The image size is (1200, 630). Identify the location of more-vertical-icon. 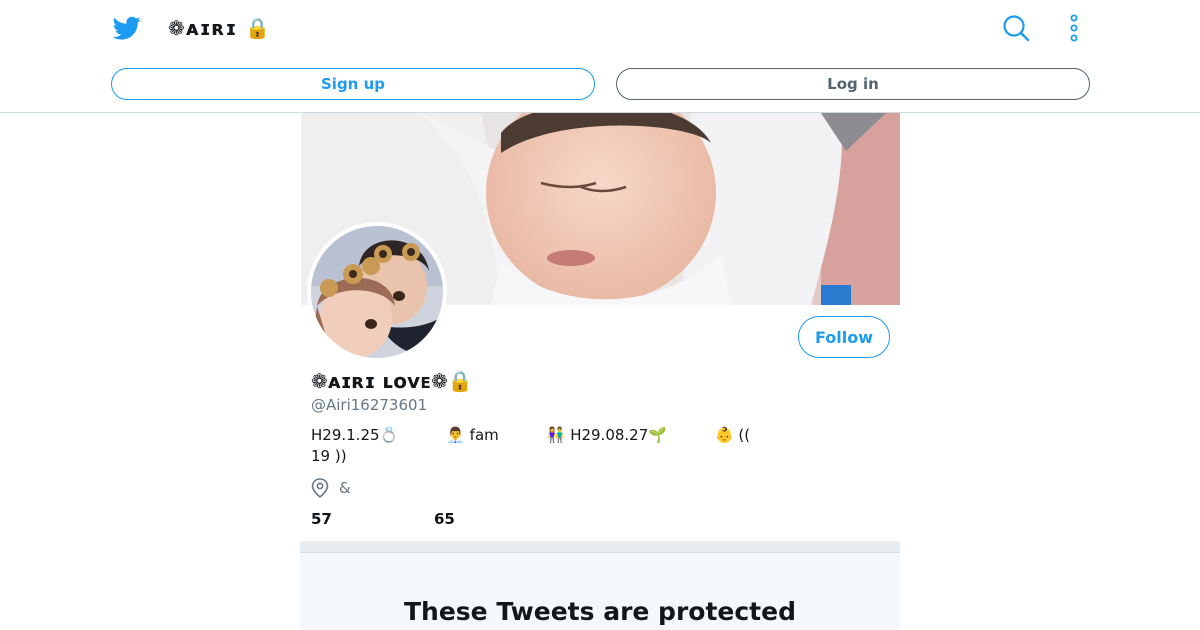
(1074, 28).